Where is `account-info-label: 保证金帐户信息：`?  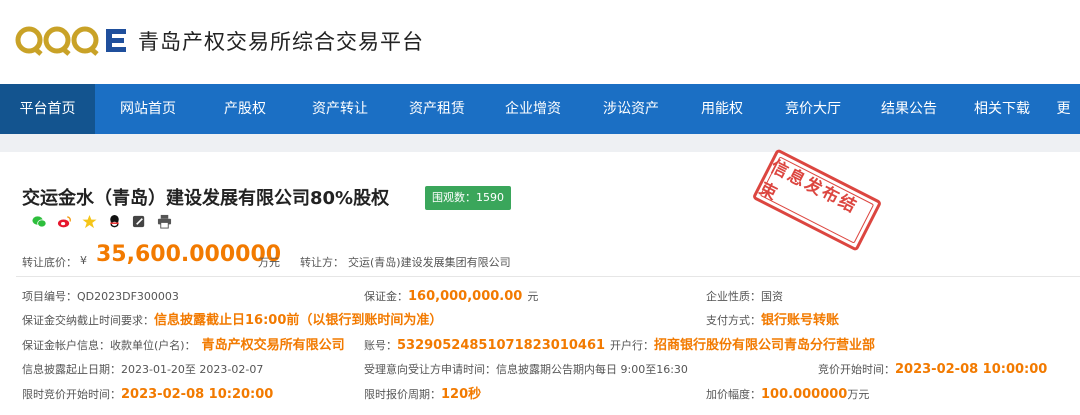 account-info-label: 保证金帐户信息： is located at coordinates (66, 345).